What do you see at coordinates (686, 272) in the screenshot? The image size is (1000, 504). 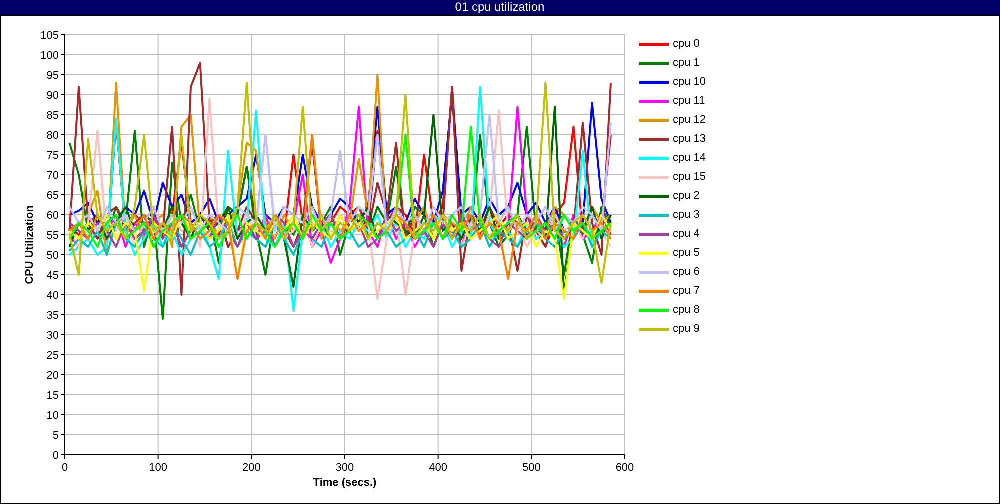 I see `legend-label: cpu 6` at bounding box center [686, 272].